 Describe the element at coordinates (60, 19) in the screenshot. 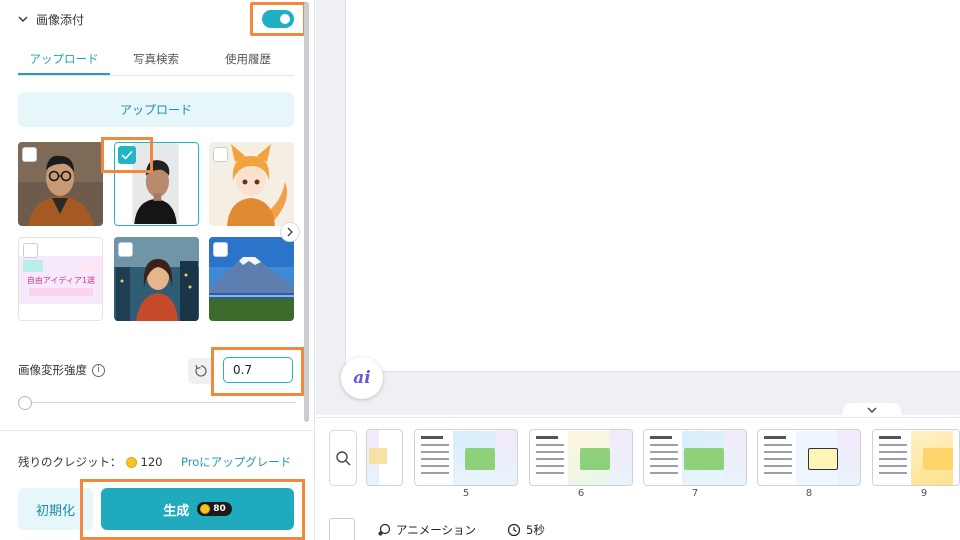

I see `image-attach-title: 画像添付` at that location.